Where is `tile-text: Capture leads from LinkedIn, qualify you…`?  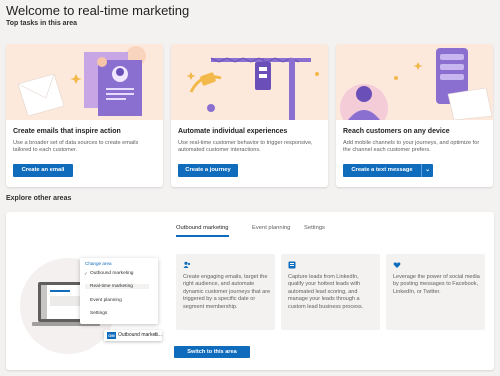 tile-text: Capture leads from LinkedIn, qualify you… is located at coordinates (326, 292).